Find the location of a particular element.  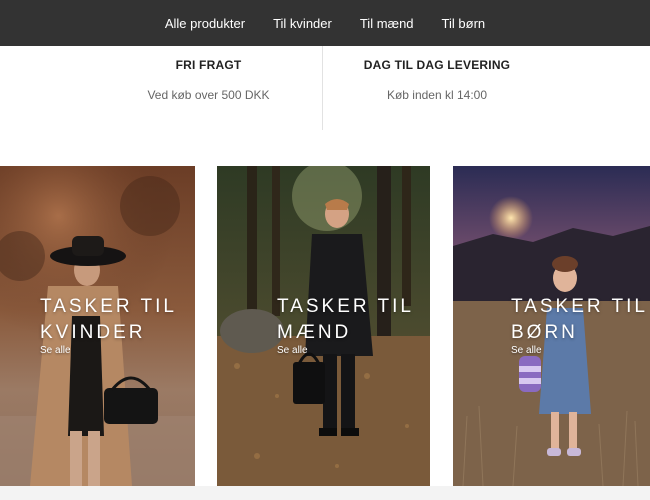

feature-subtitle: Ved køb over 500 DKK is located at coordinates (208, 95).